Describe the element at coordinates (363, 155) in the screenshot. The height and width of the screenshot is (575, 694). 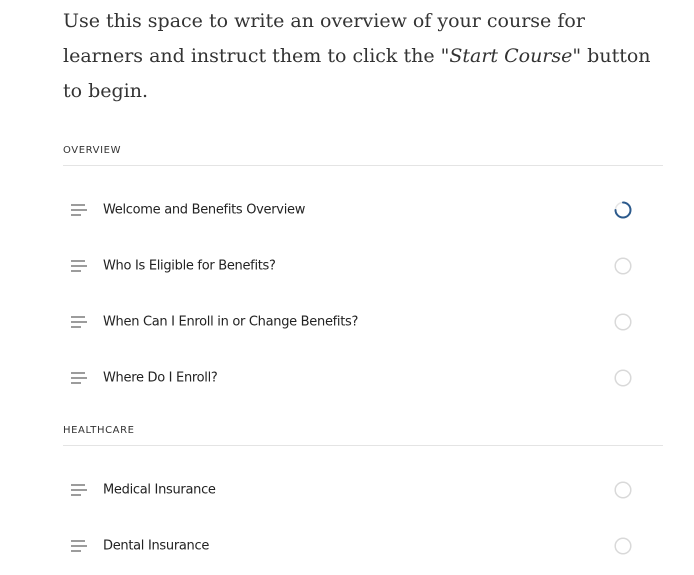
I see `section-heading-overview: OVERVIEW` at that location.